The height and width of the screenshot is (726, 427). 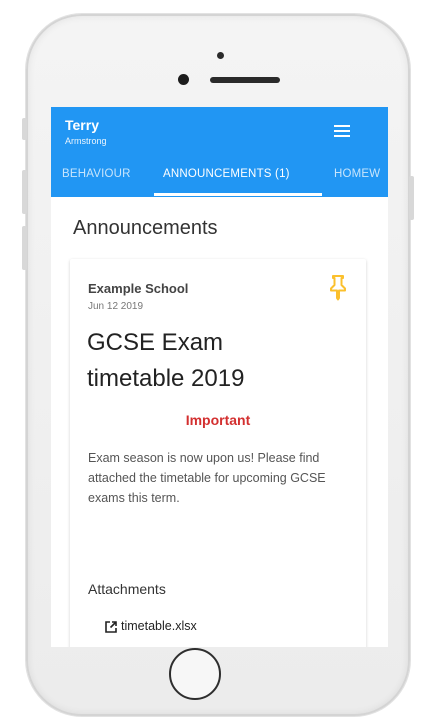 What do you see at coordinates (159, 626) in the screenshot?
I see `attachment-filename: timetable.xlsx` at bounding box center [159, 626].